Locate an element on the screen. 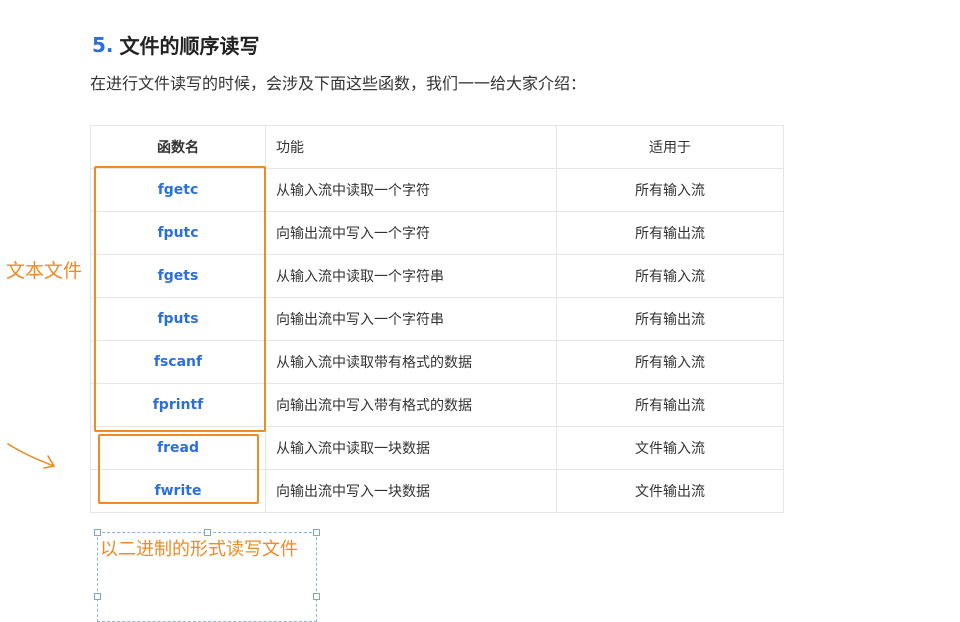 Image resolution: width=960 pixels, height=622 pixels. function-scope: 文件输入流 is located at coordinates (670, 448).